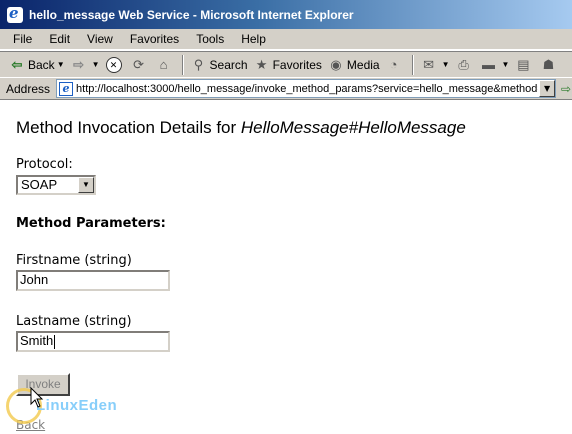 The image size is (572, 434). I want to click on search-icon: ⚲, so click(198, 64).